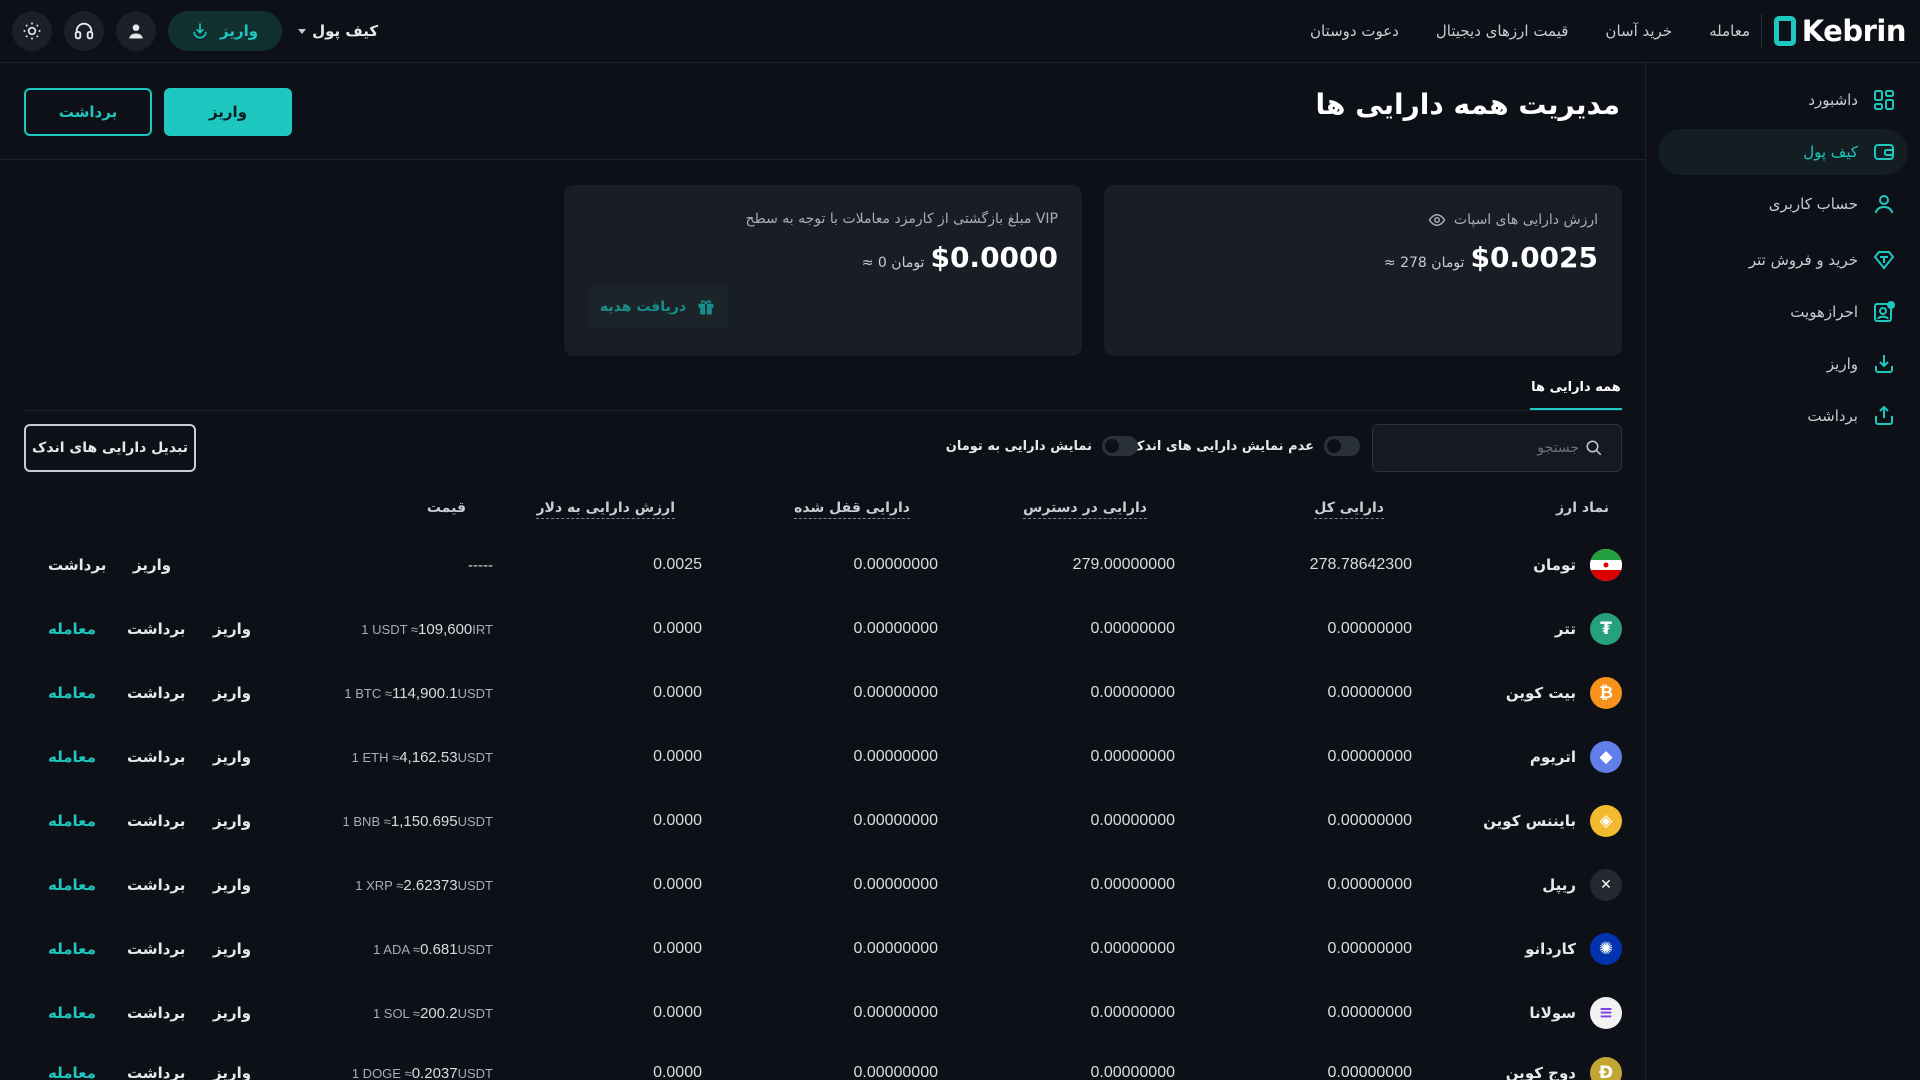  Describe the element at coordinates (418, 821) in the screenshot. I see `row-price: 1 BNB ≈ 1,150.695 USDT` at that location.